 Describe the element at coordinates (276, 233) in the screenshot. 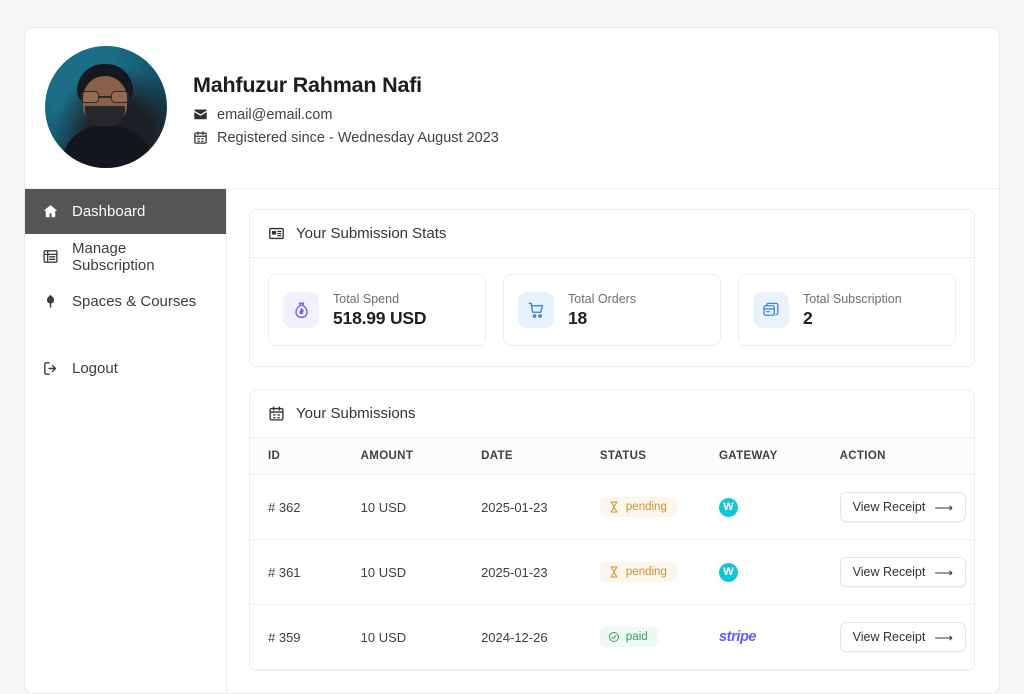

I see `id-card-icon` at that location.